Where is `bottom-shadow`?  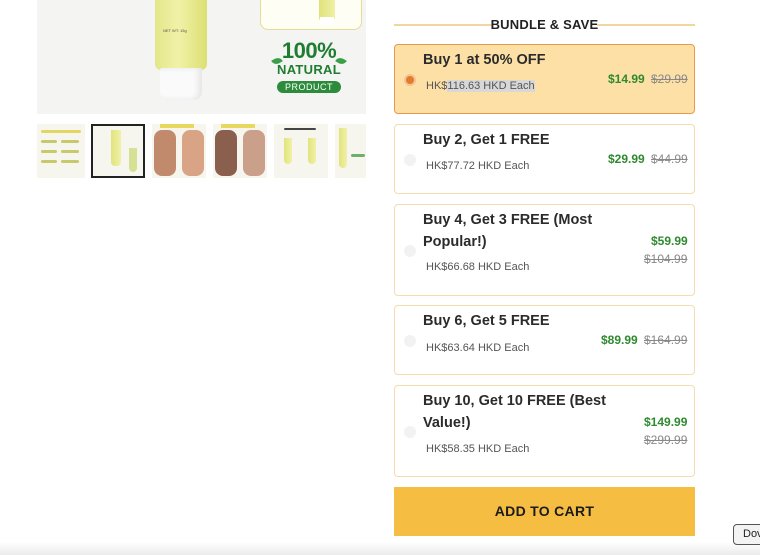
bottom-shadow is located at coordinates (380, 548).